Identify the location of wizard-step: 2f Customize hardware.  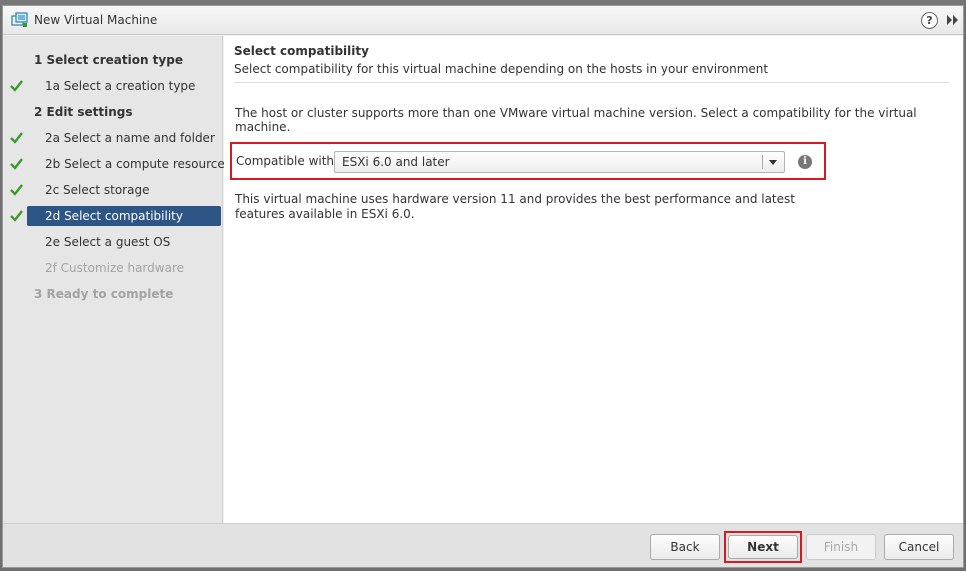
(113, 268).